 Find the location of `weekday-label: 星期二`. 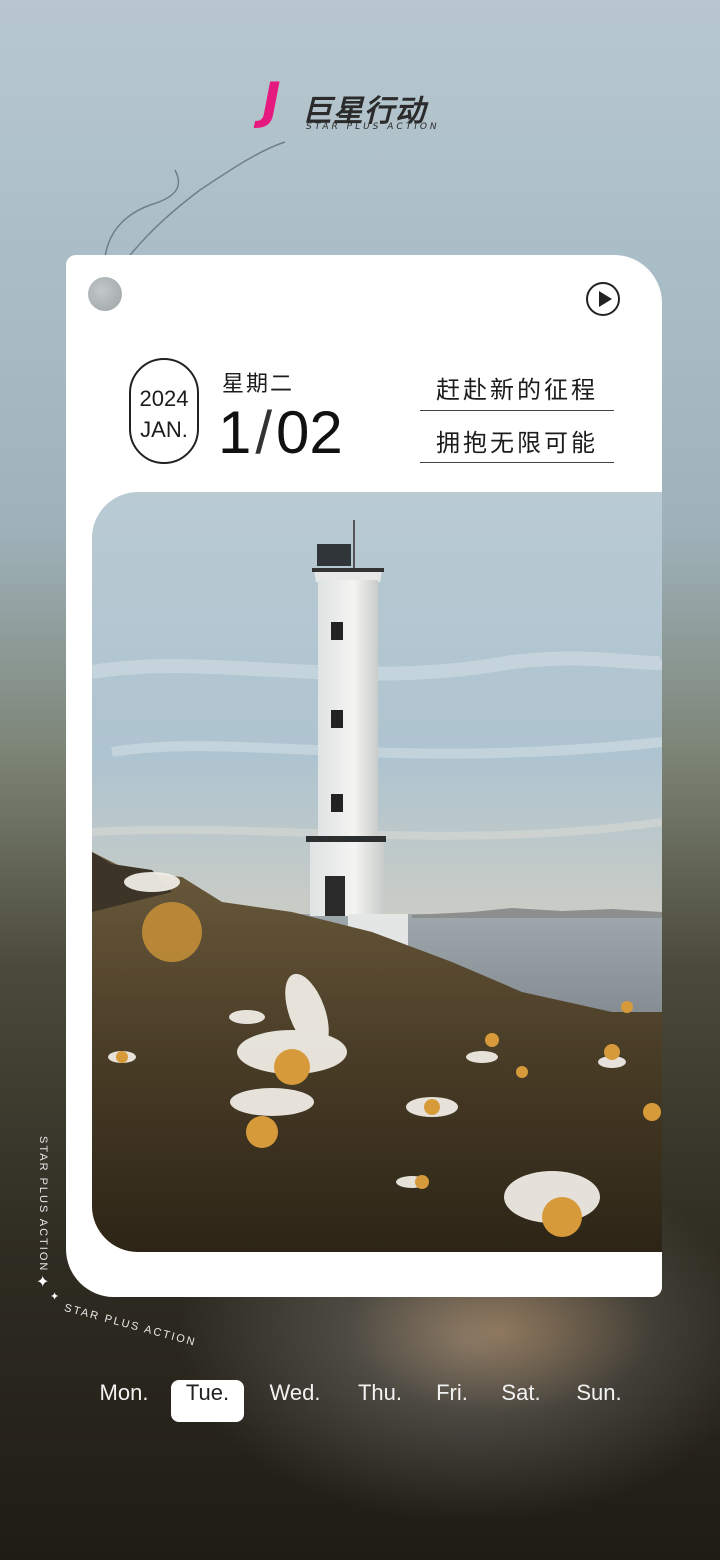

weekday-label: 星期二 is located at coordinates (258, 384).